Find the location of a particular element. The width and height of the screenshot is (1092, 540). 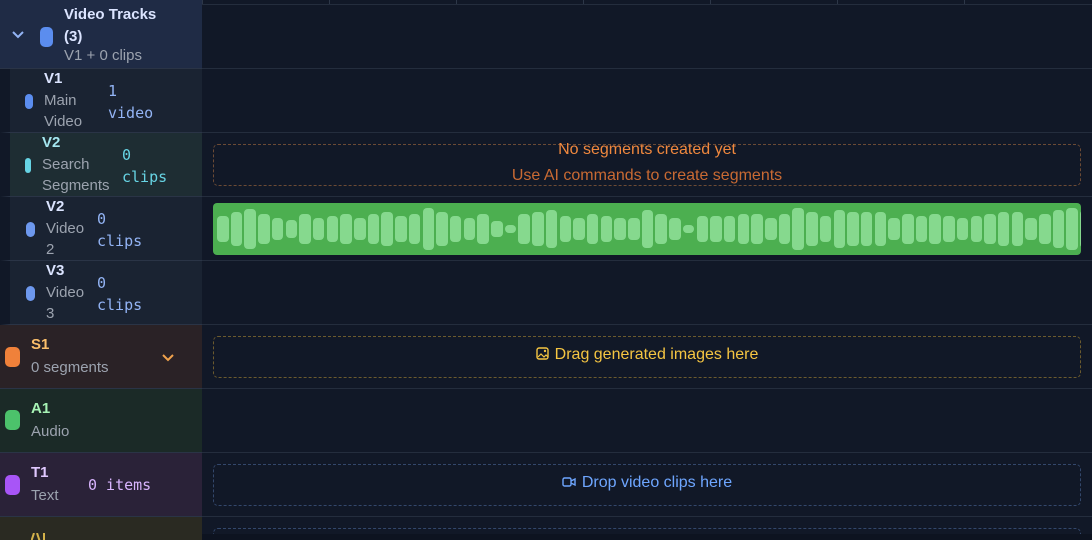

track-id: T1 is located at coordinates (40, 472).